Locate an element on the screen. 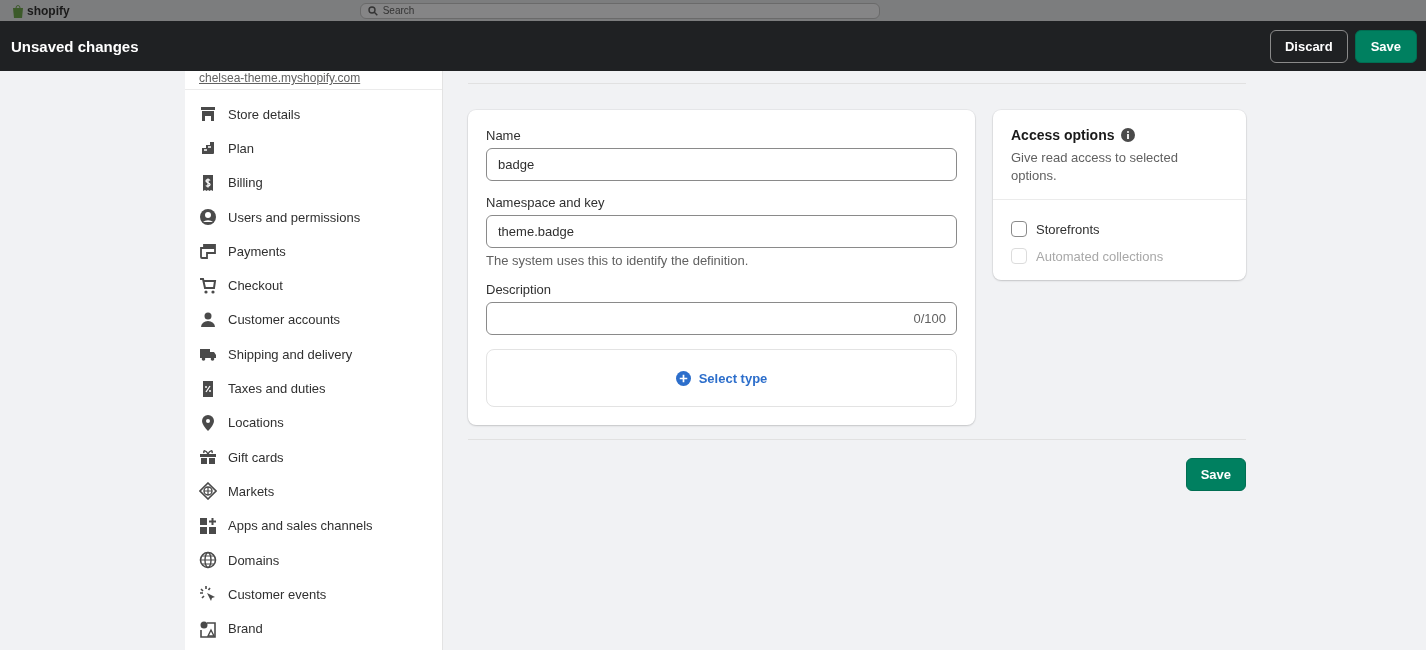  sidebar-item: Payments is located at coordinates (313, 251).